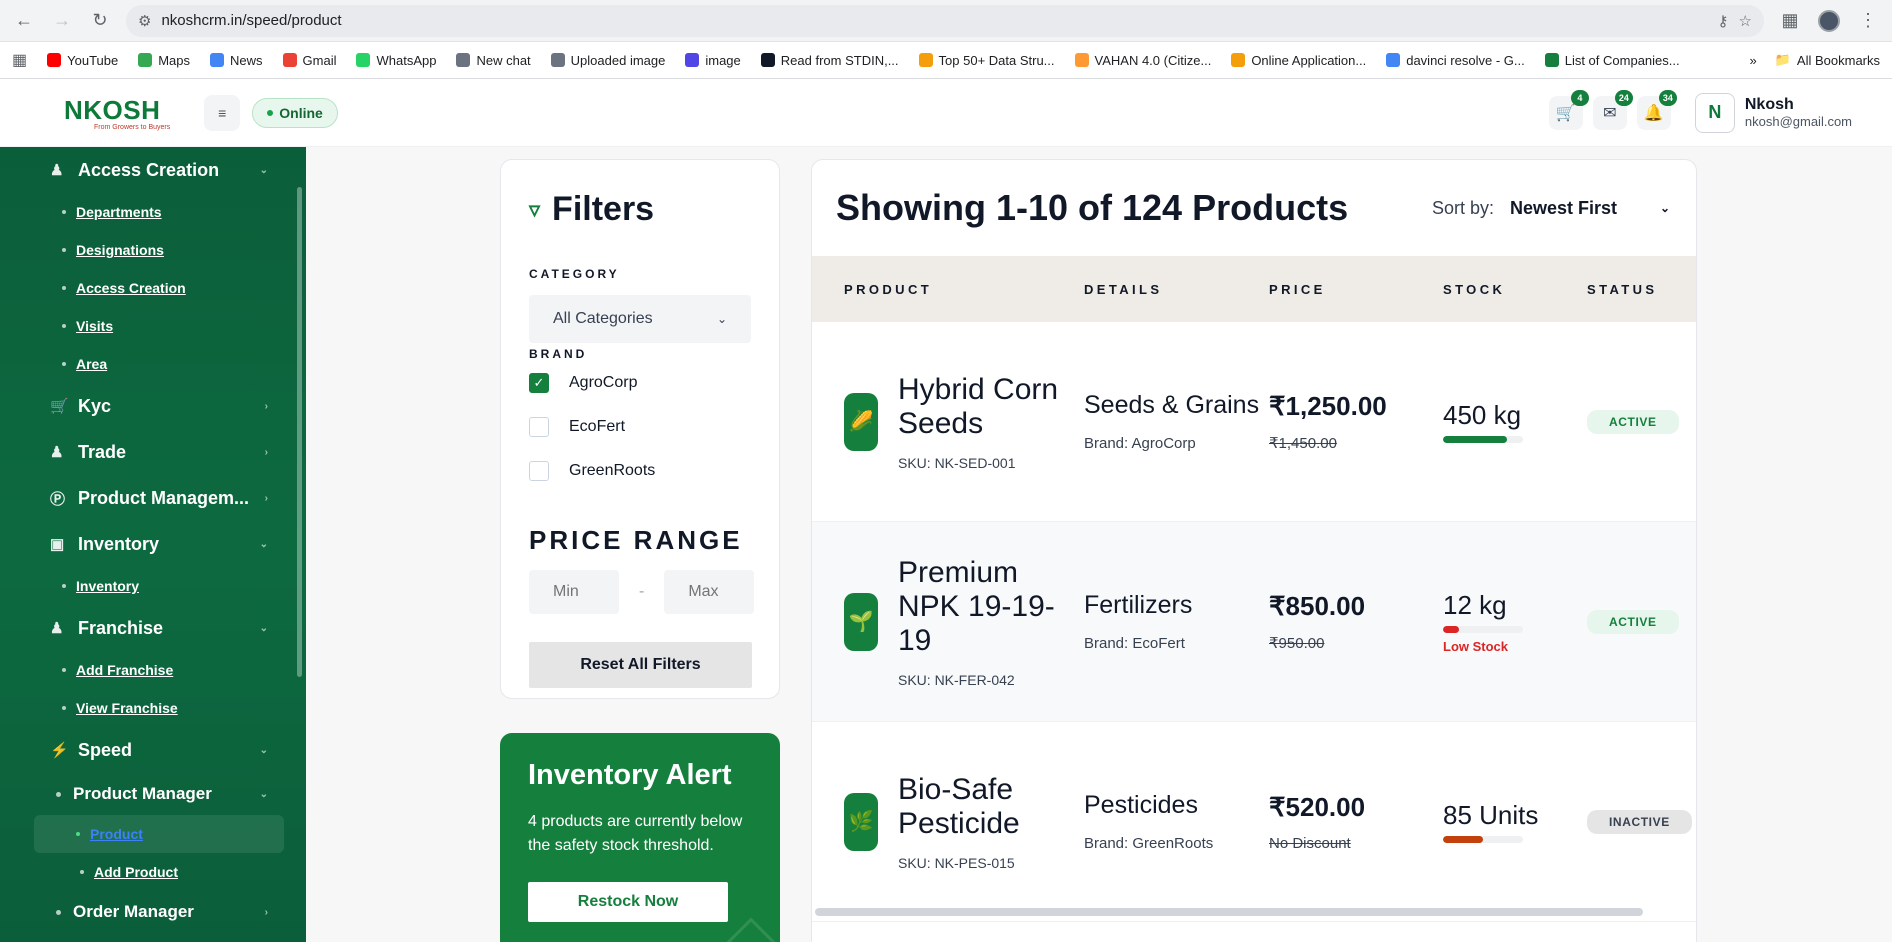 This screenshot has height=942, width=1892. I want to click on sidebar-section-speed: ⚡ Speed ⌄, so click(153, 750).